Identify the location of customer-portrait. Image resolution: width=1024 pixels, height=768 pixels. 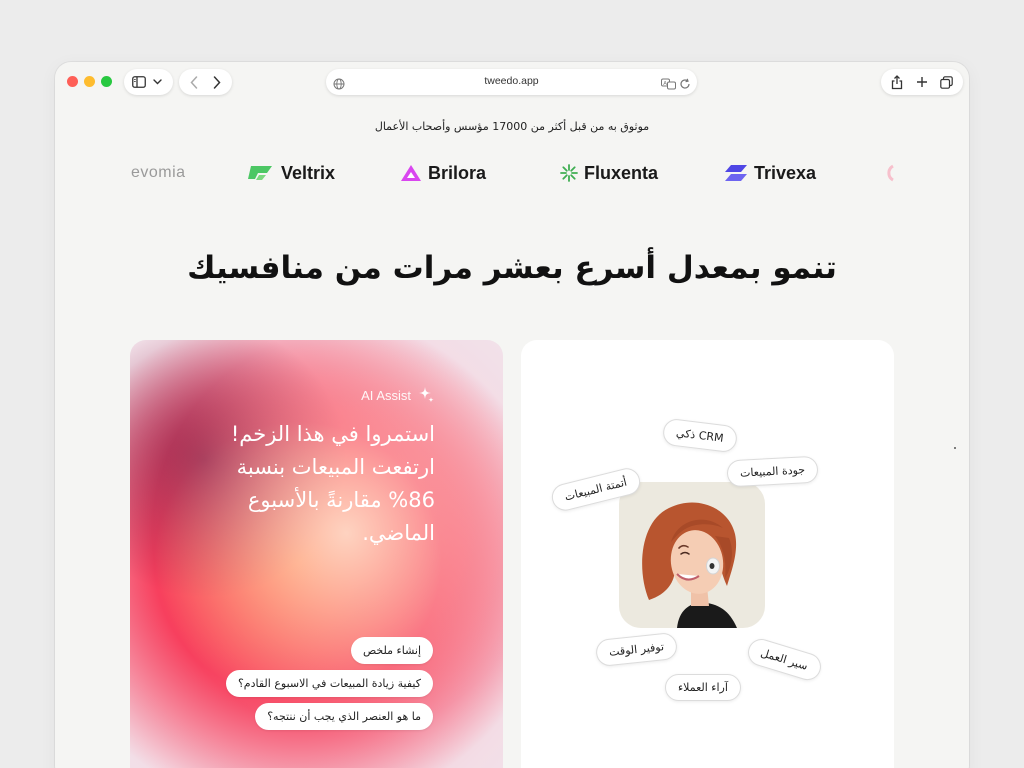
(692, 555).